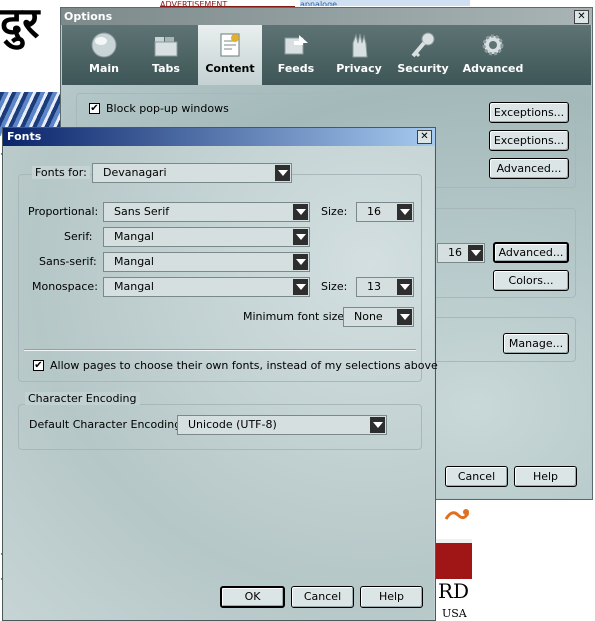  I want to click on default-encoding-label: Default Character Encoding:, so click(107, 424).